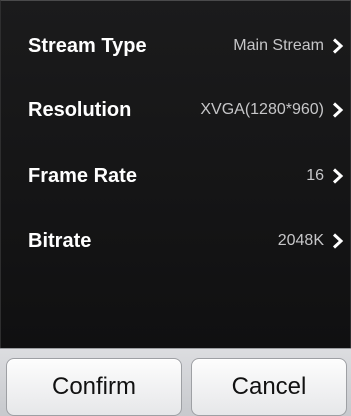  What do you see at coordinates (87, 46) in the screenshot?
I see `stream-type-label: Stream Type` at bounding box center [87, 46].